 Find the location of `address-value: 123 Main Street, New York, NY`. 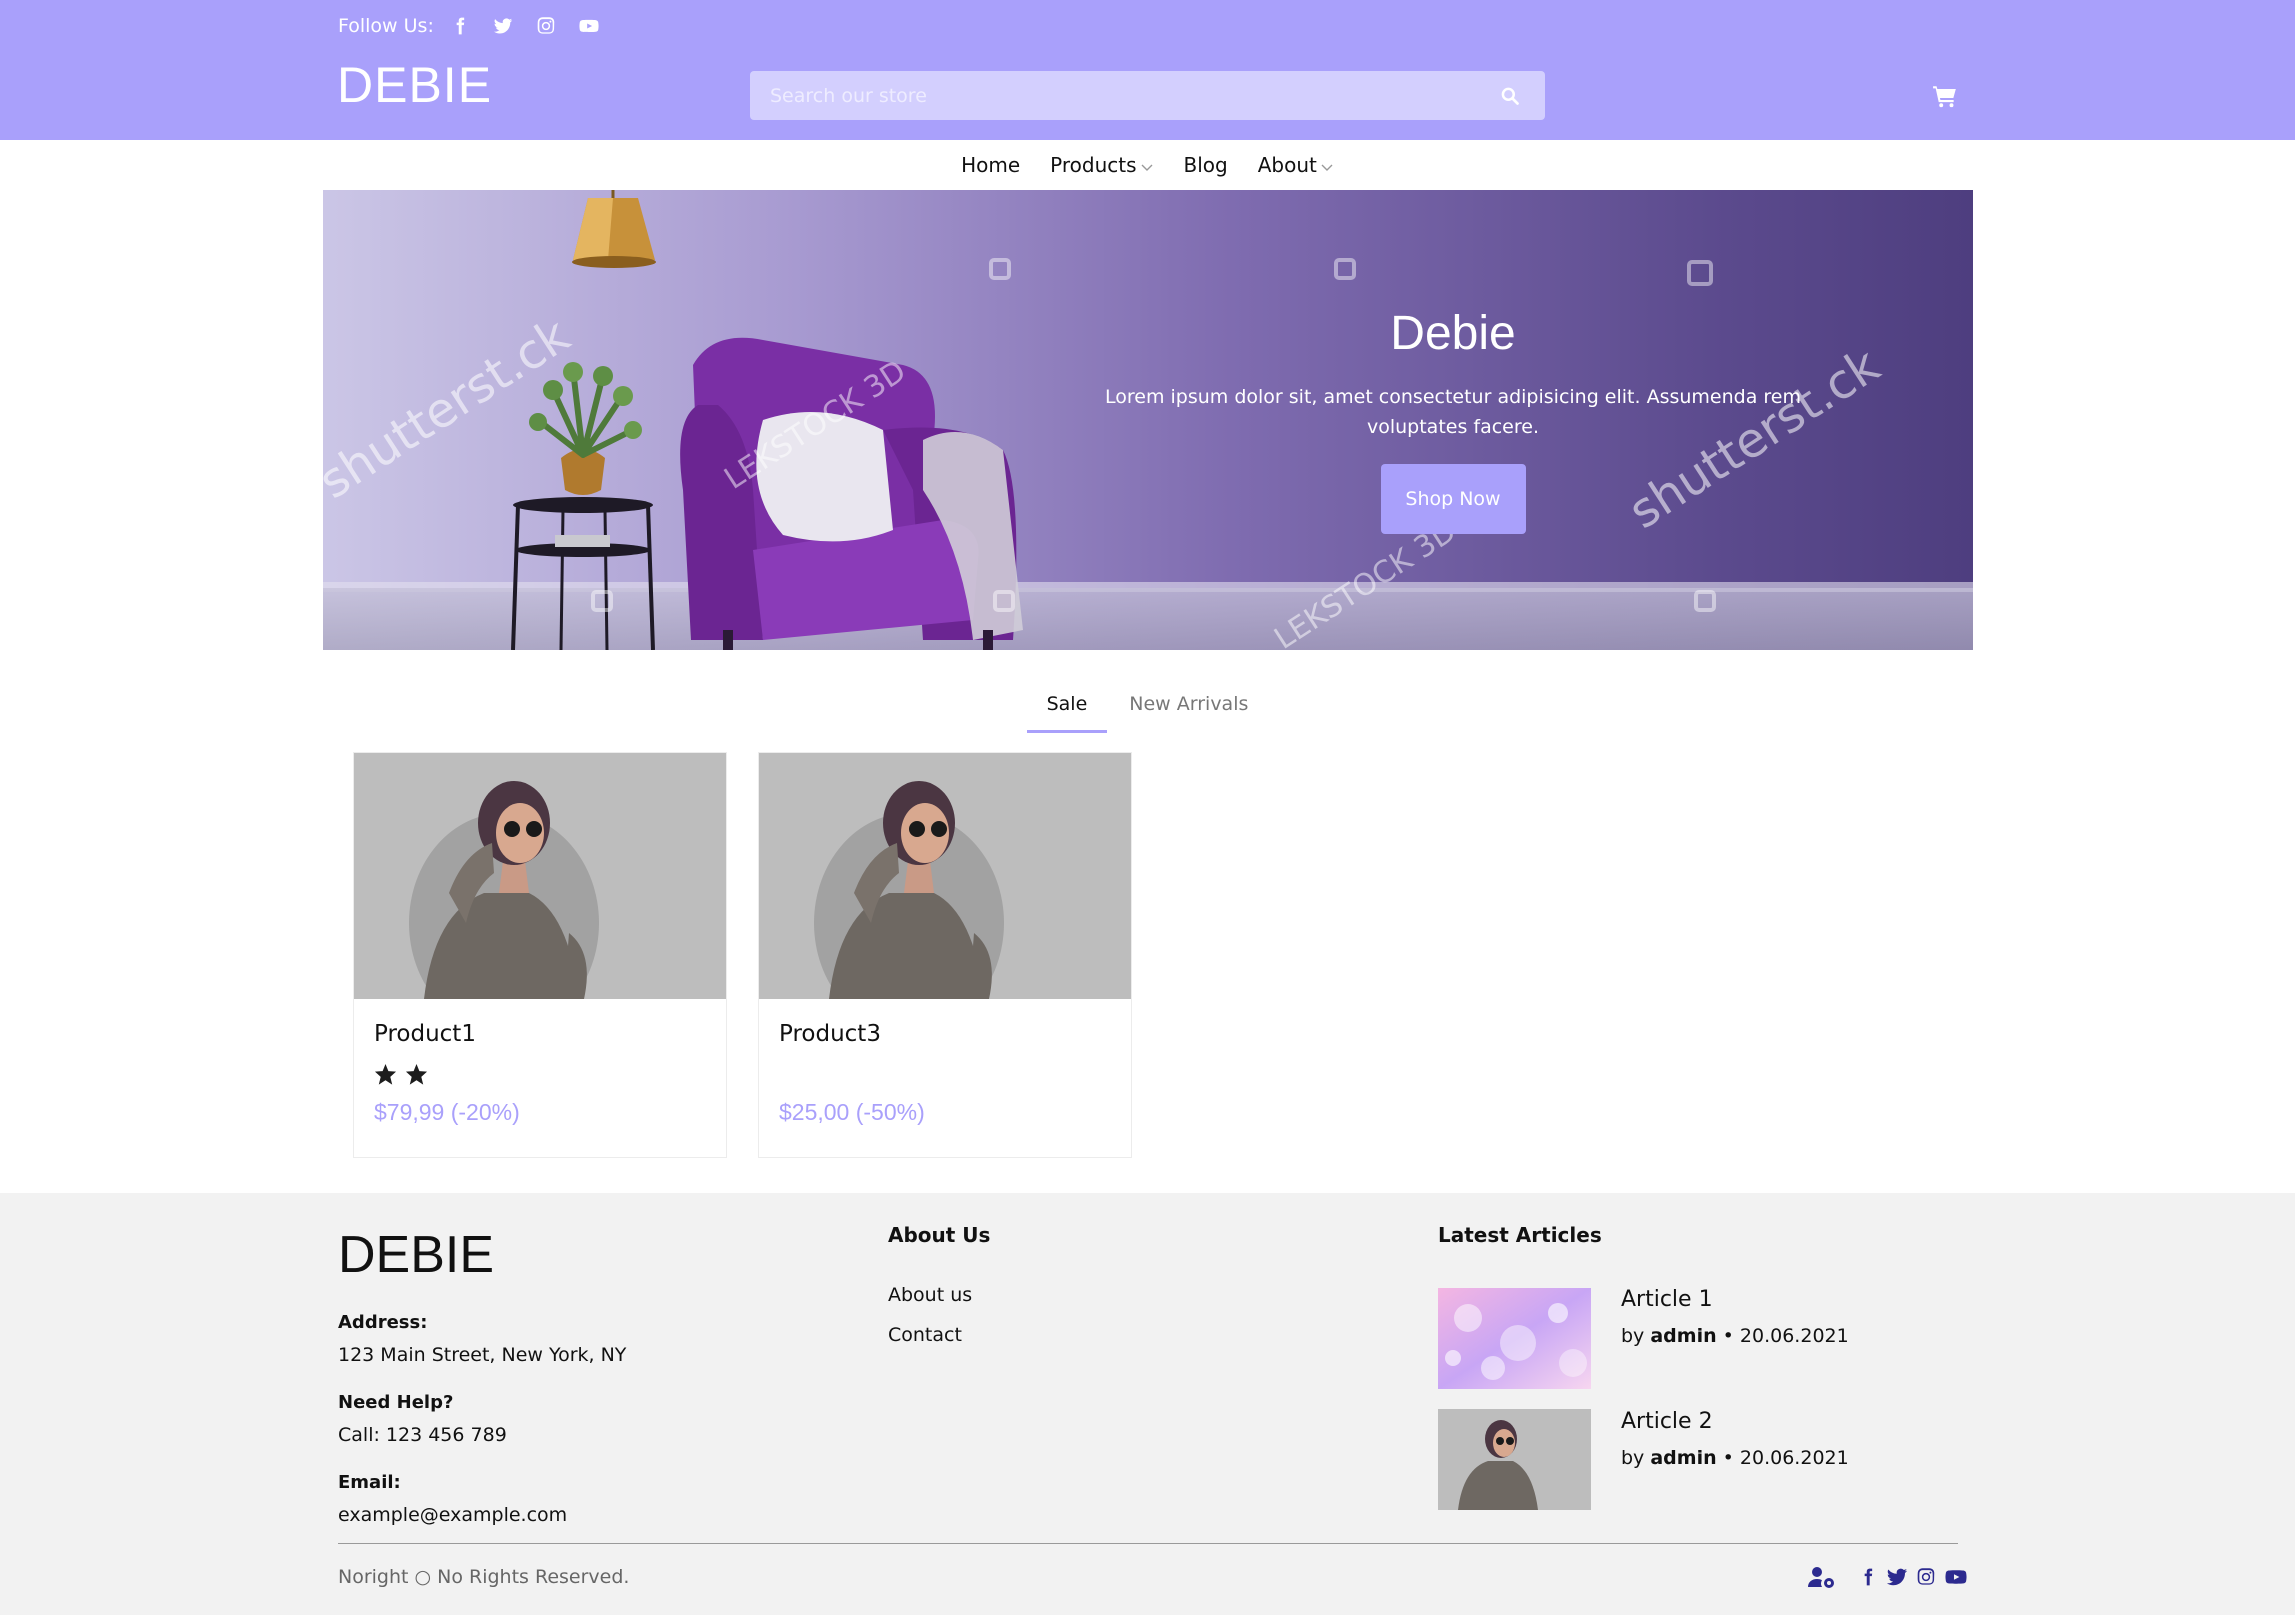

address-value: 123 Main Street, New York, NY is located at coordinates (482, 1355).